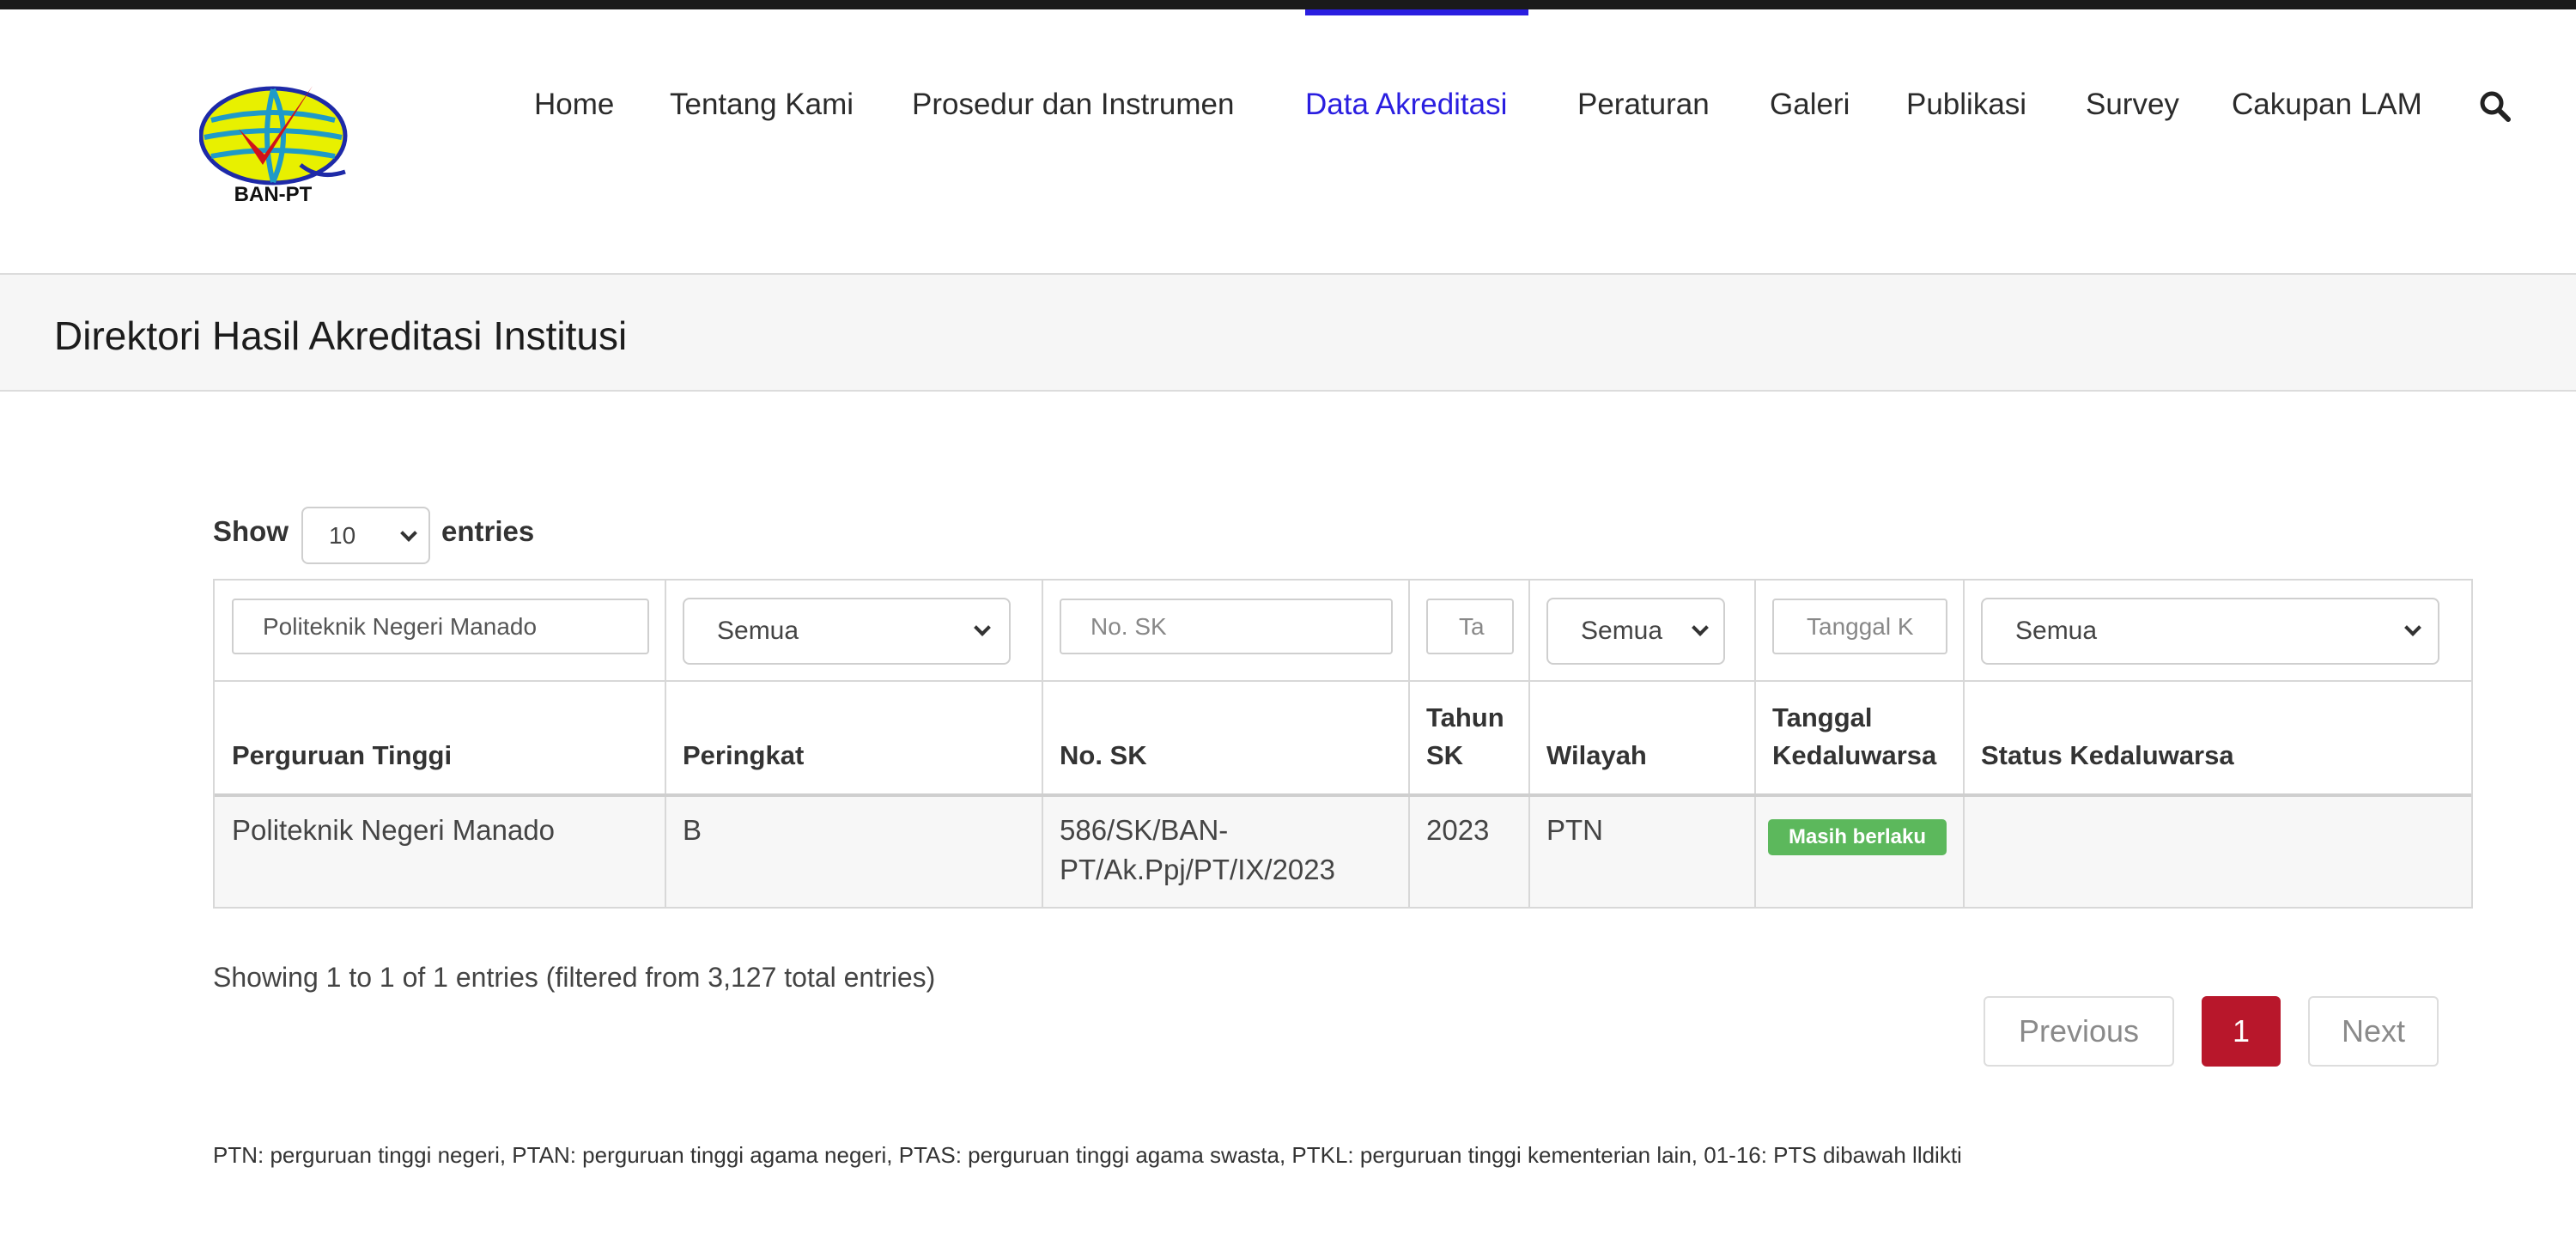  Describe the element at coordinates (693, 830) in the screenshot. I see `cell-peringkat: B` at that location.